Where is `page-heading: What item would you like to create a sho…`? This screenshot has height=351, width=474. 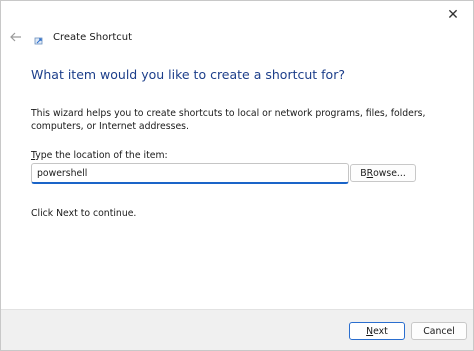
page-heading: What item would you like to create a sho… is located at coordinates (188, 74).